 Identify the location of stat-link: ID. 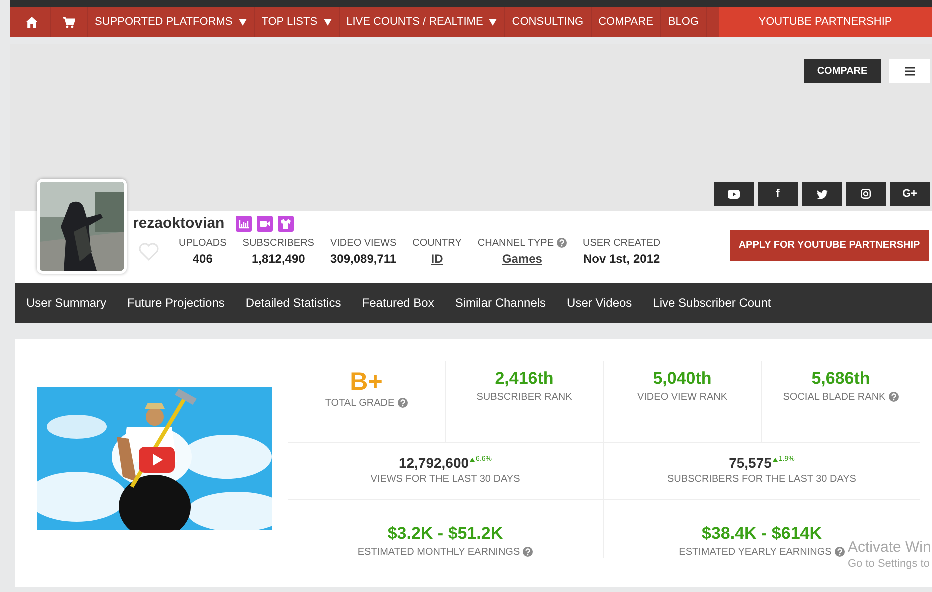
(437, 259).